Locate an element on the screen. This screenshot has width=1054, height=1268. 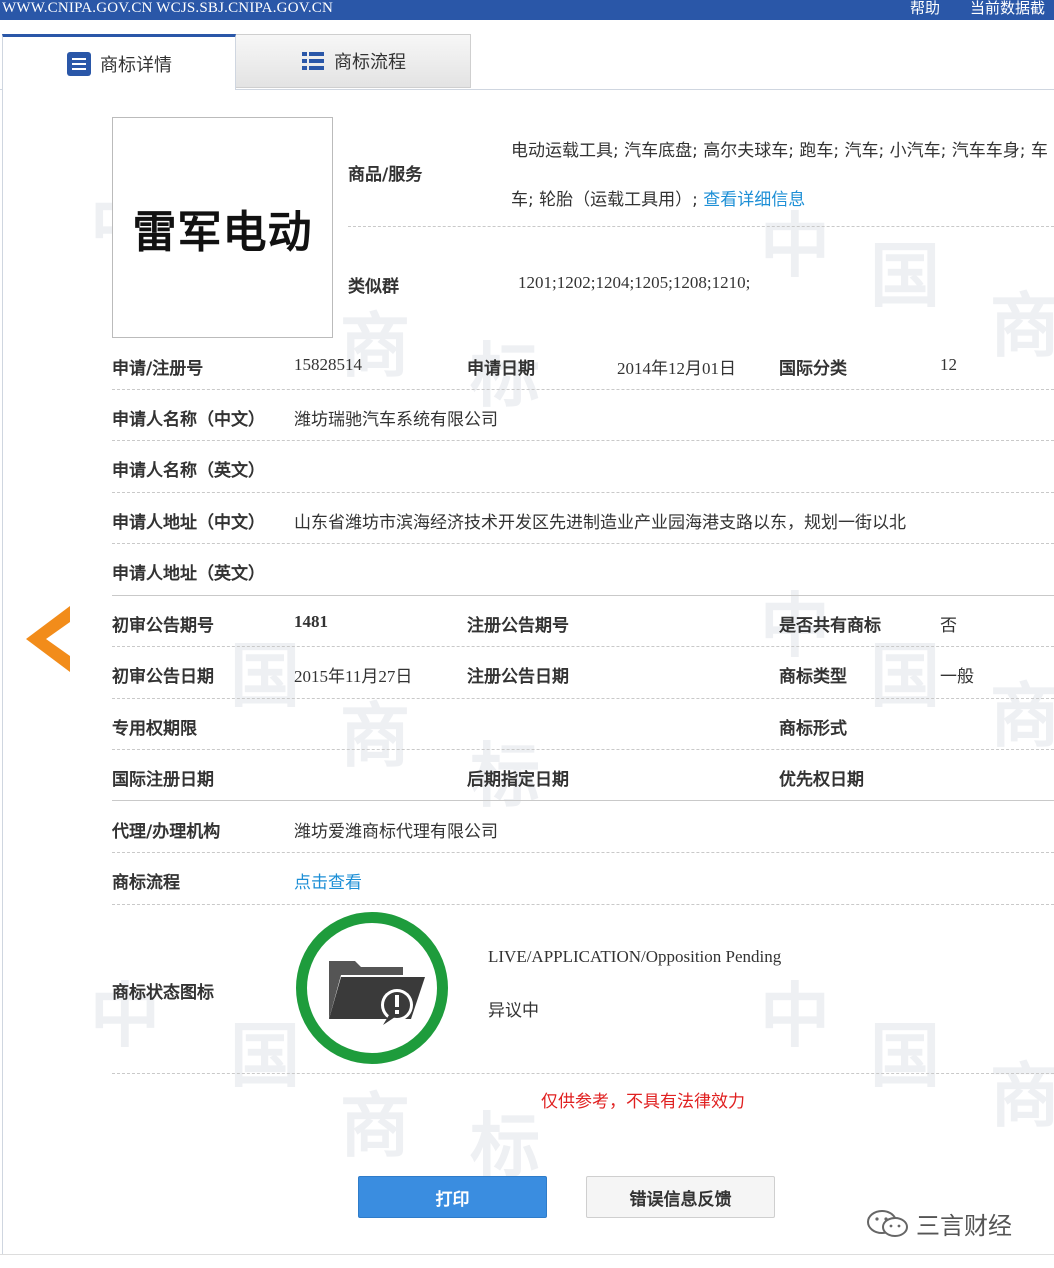
agent-value: 潍坊爱潍商标代理有限公司 is located at coordinates (396, 832).